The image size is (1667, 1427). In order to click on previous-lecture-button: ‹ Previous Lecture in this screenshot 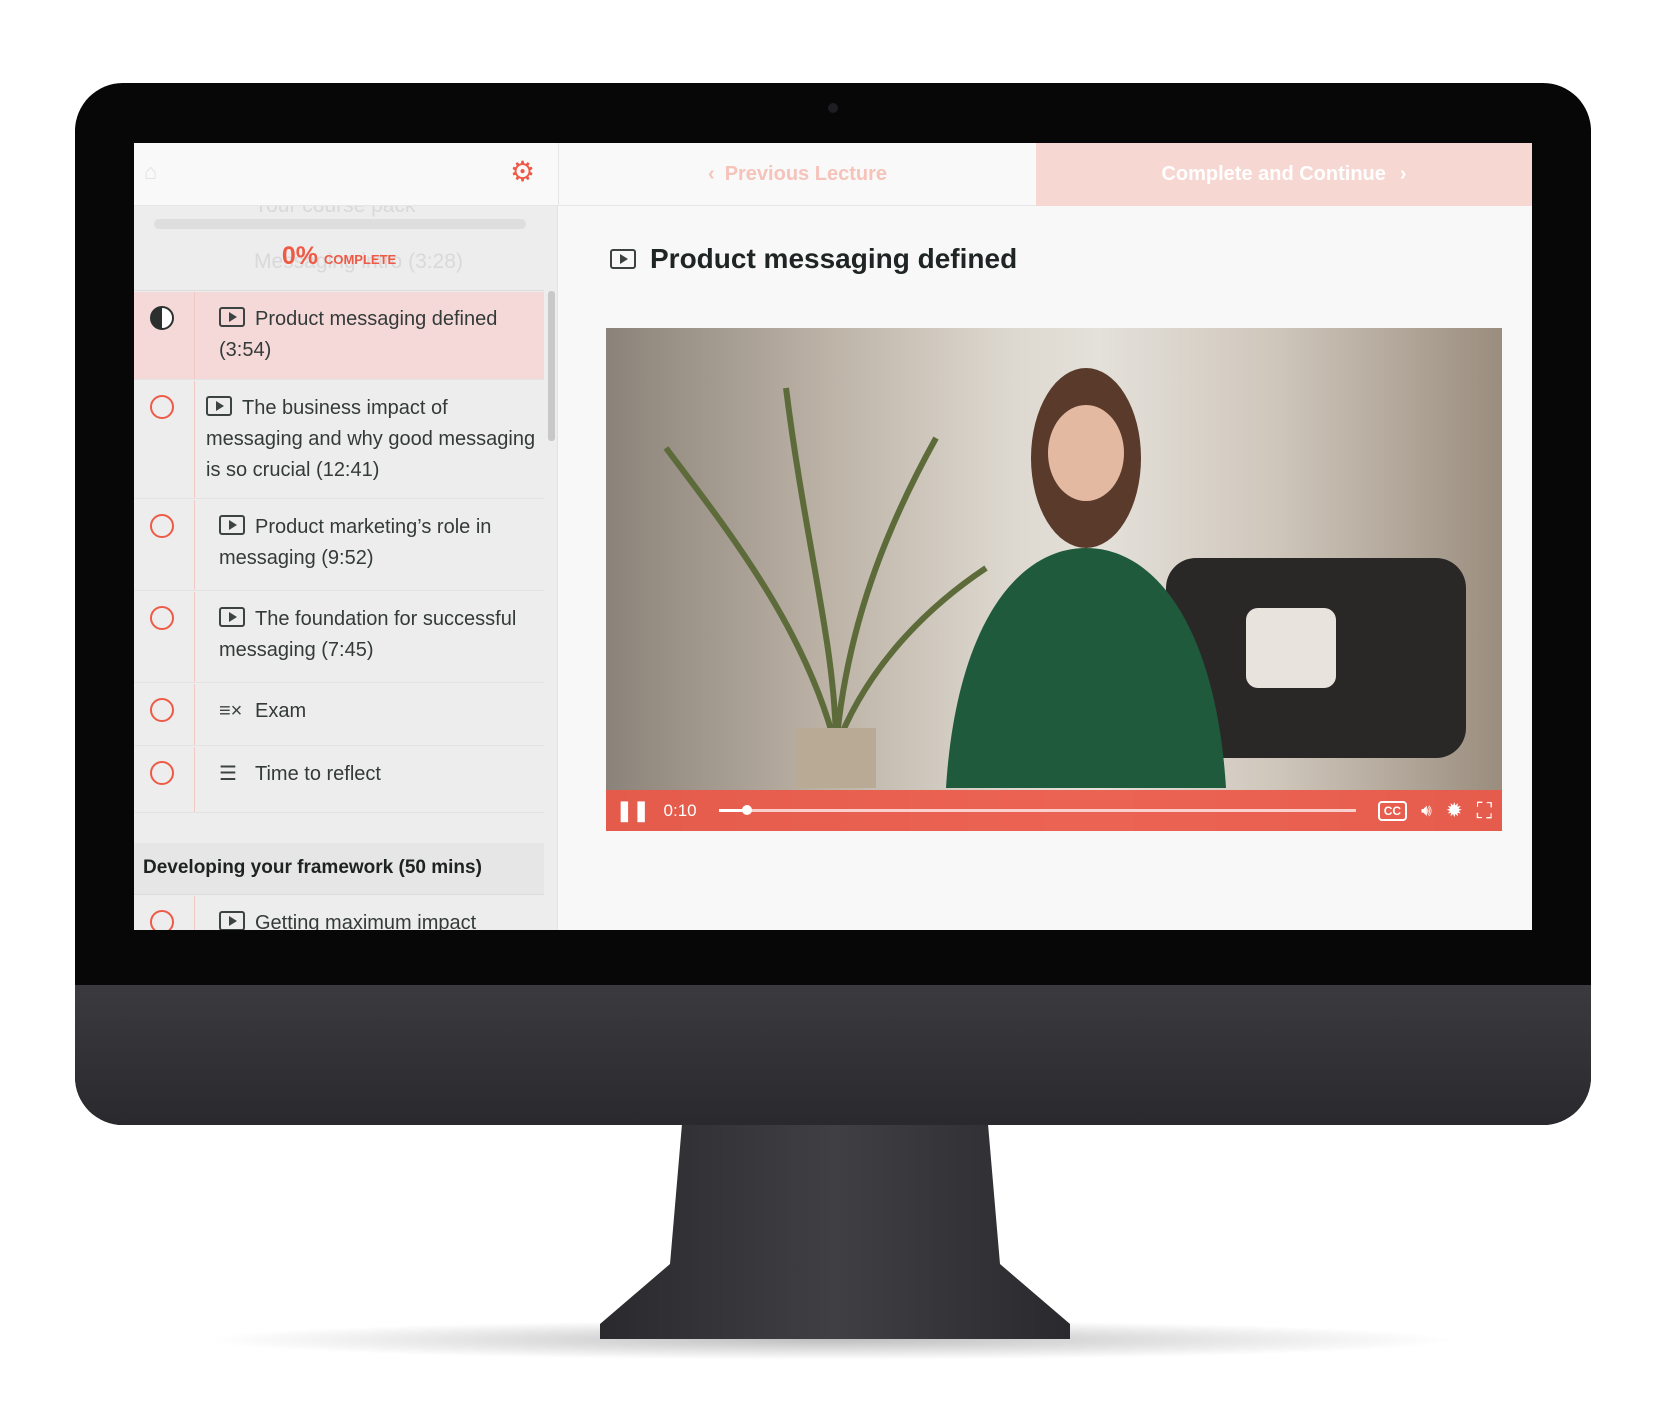, I will do `click(797, 174)`.